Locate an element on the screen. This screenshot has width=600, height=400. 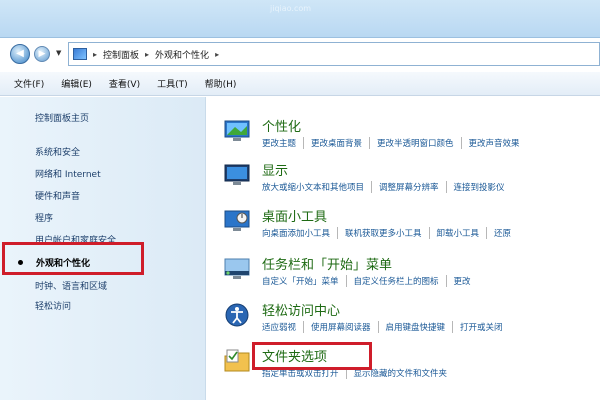
section-title: 个性化 is located at coordinates (281, 125).